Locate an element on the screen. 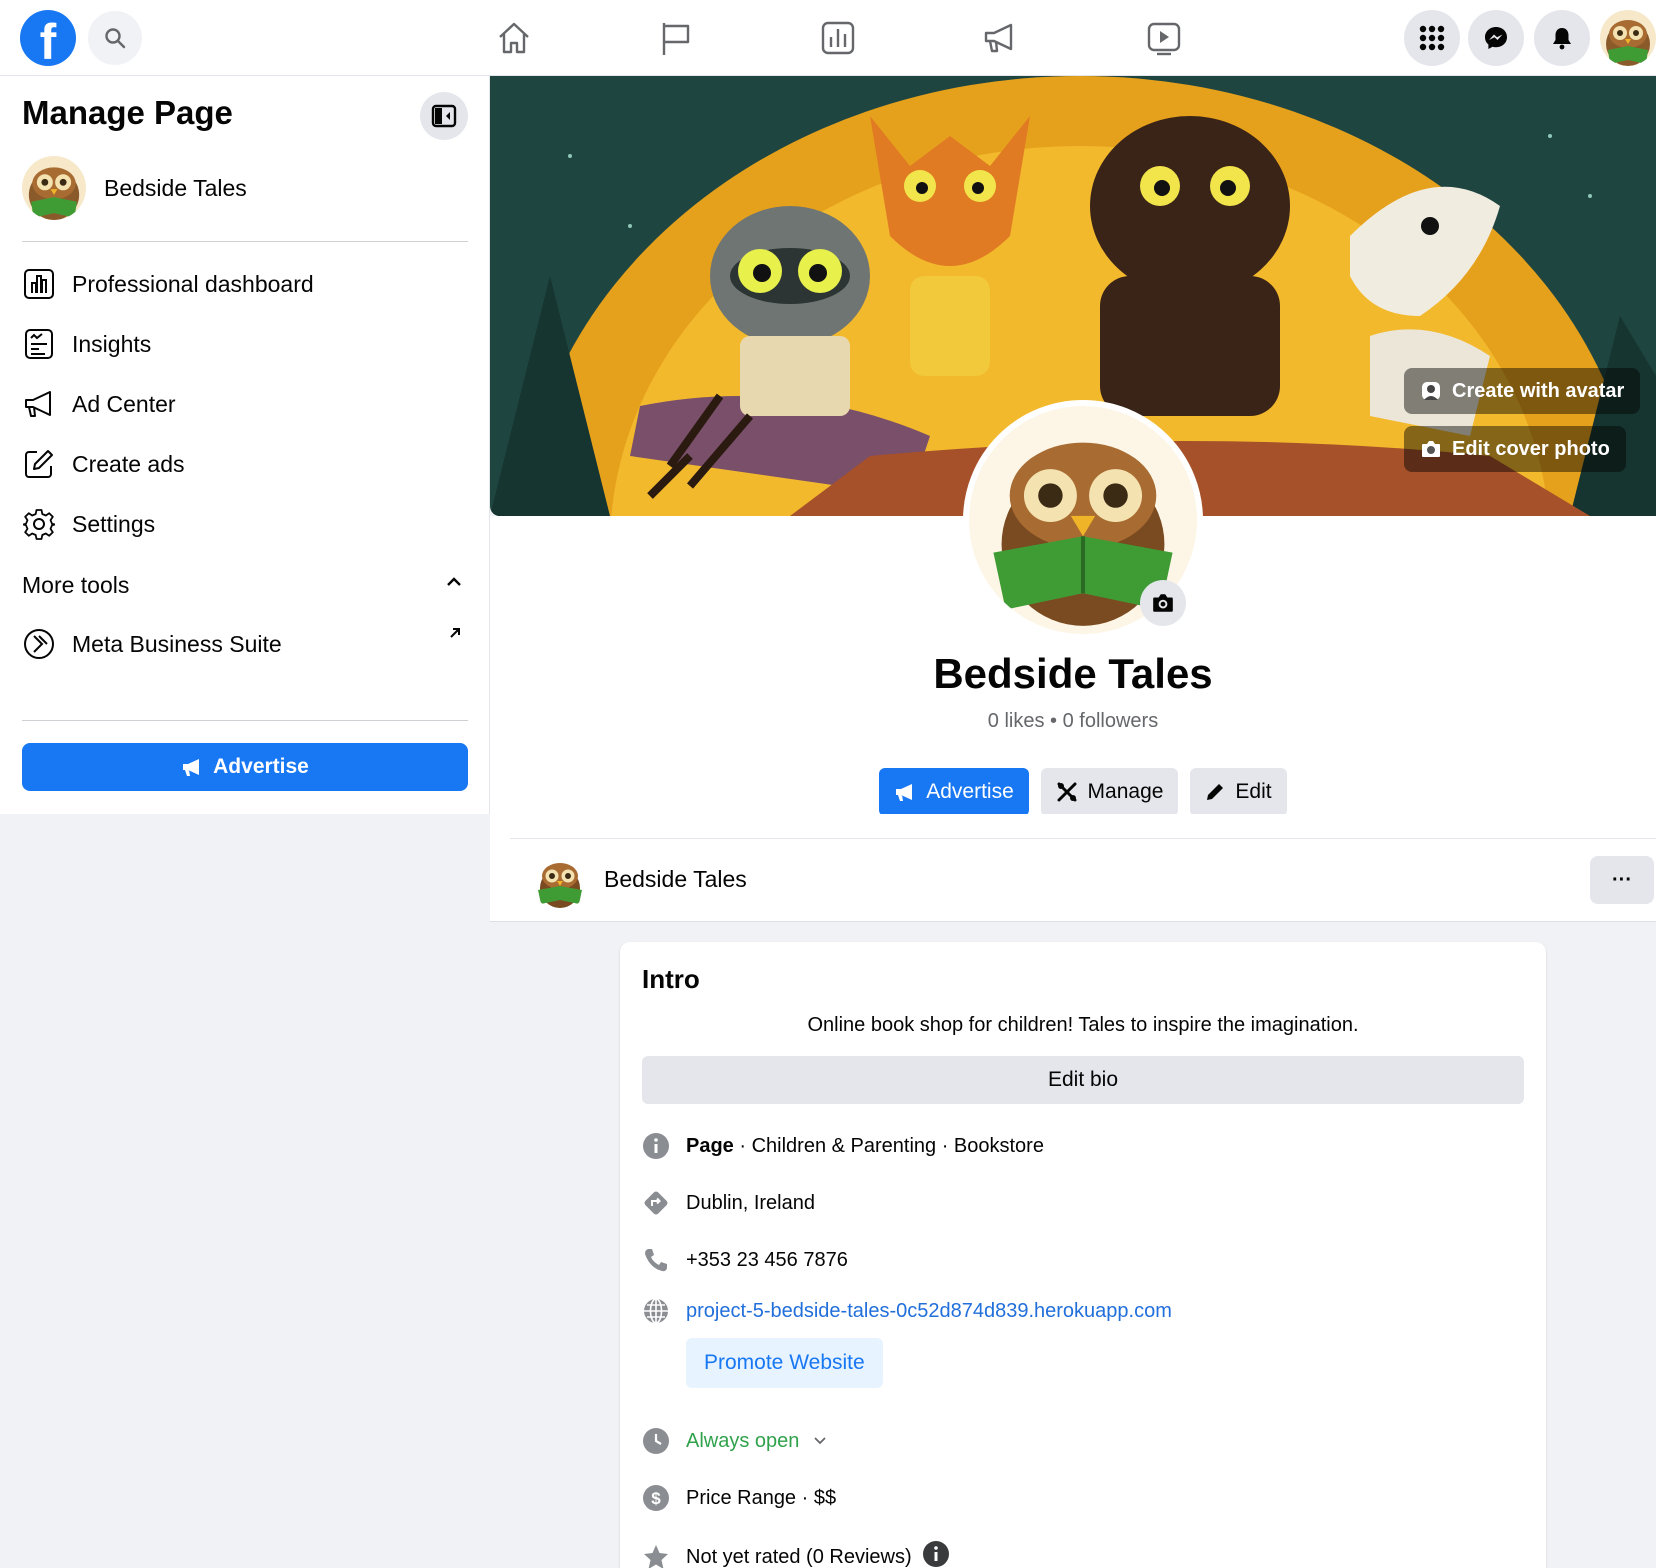 This screenshot has width=1656, height=1568. intro-price-row: $ Price Range · $$ is located at coordinates (739, 1498).